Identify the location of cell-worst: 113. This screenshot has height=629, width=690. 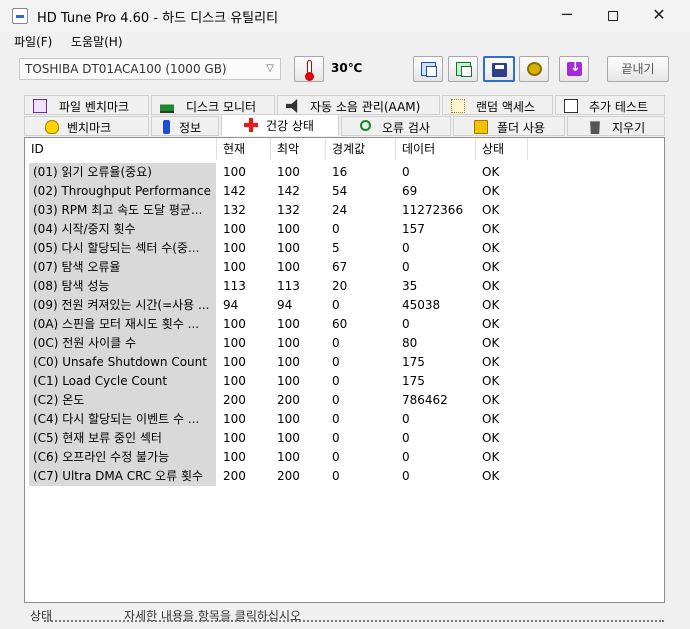
(288, 286).